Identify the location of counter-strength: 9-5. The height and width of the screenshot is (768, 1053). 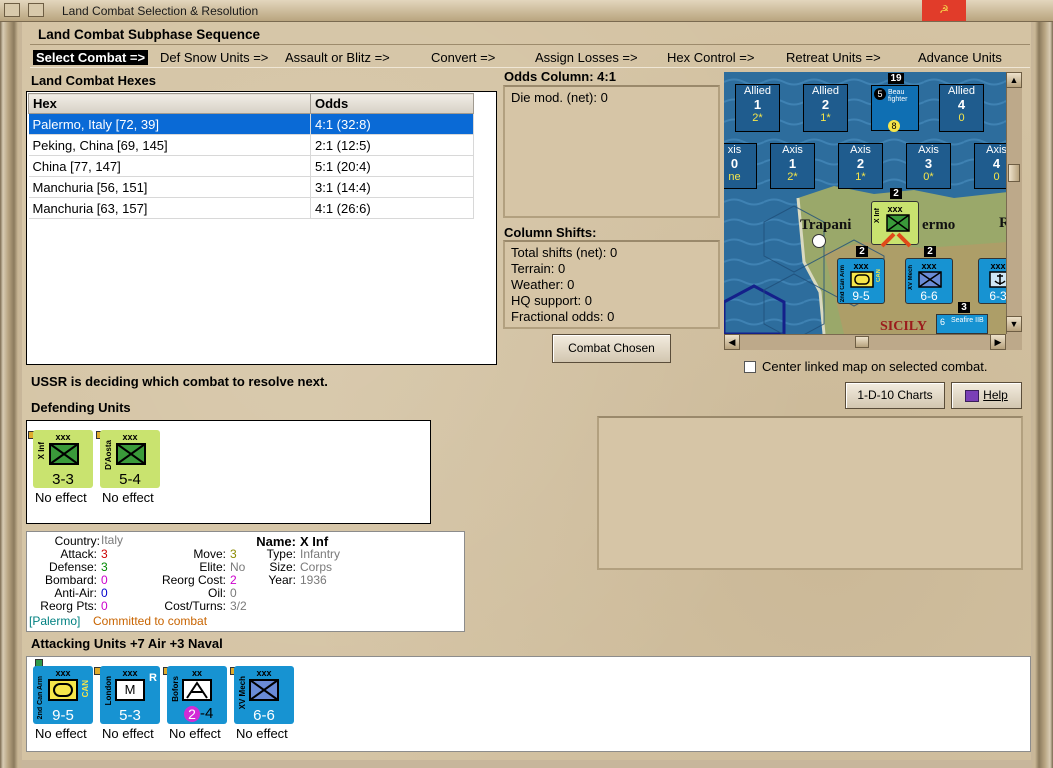
(861, 296).